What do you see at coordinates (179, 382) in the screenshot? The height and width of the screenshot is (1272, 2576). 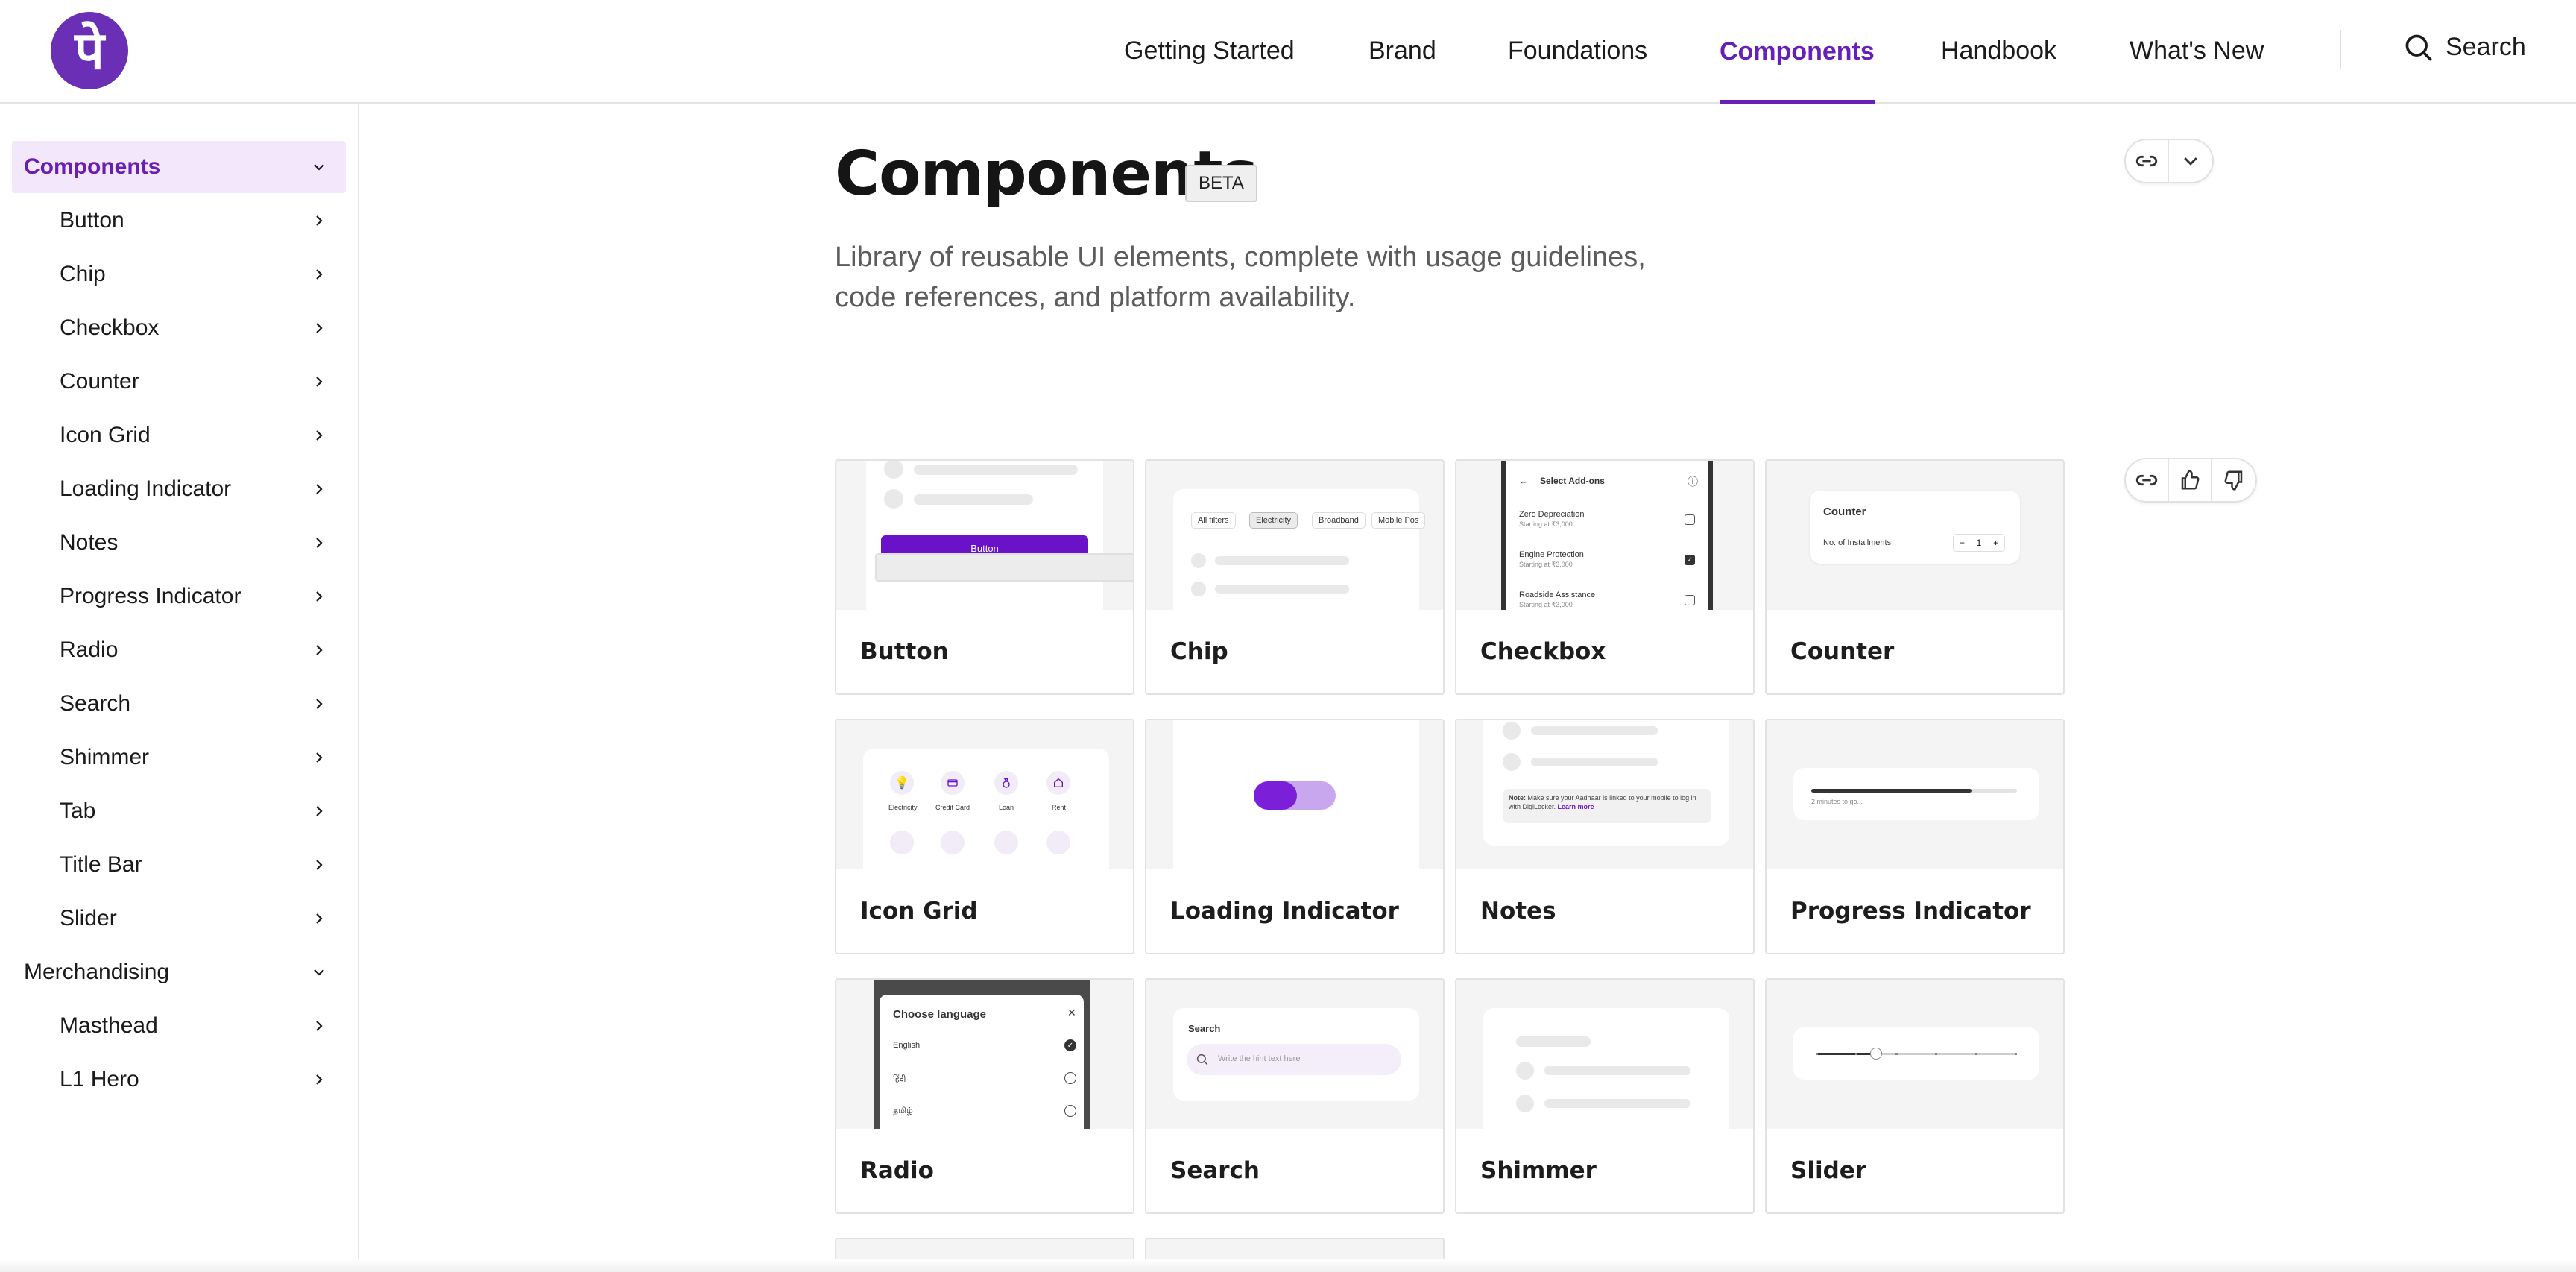 I see `sidebar-item-counter: Counter` at bounding box center [179, 382].